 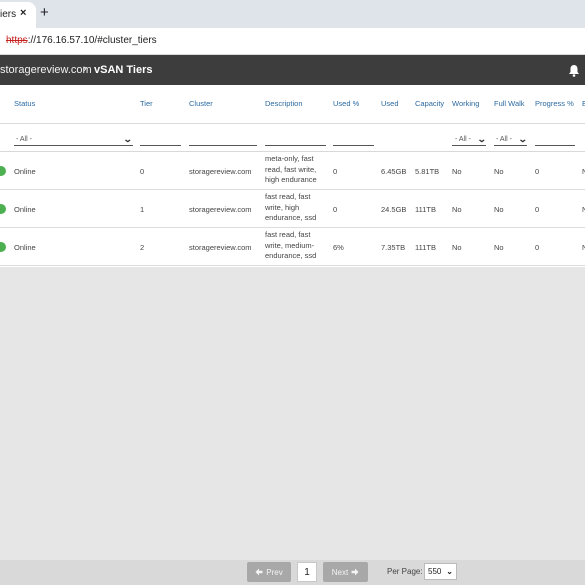 I want to click on bell-icon, so click(x=574, y=70).